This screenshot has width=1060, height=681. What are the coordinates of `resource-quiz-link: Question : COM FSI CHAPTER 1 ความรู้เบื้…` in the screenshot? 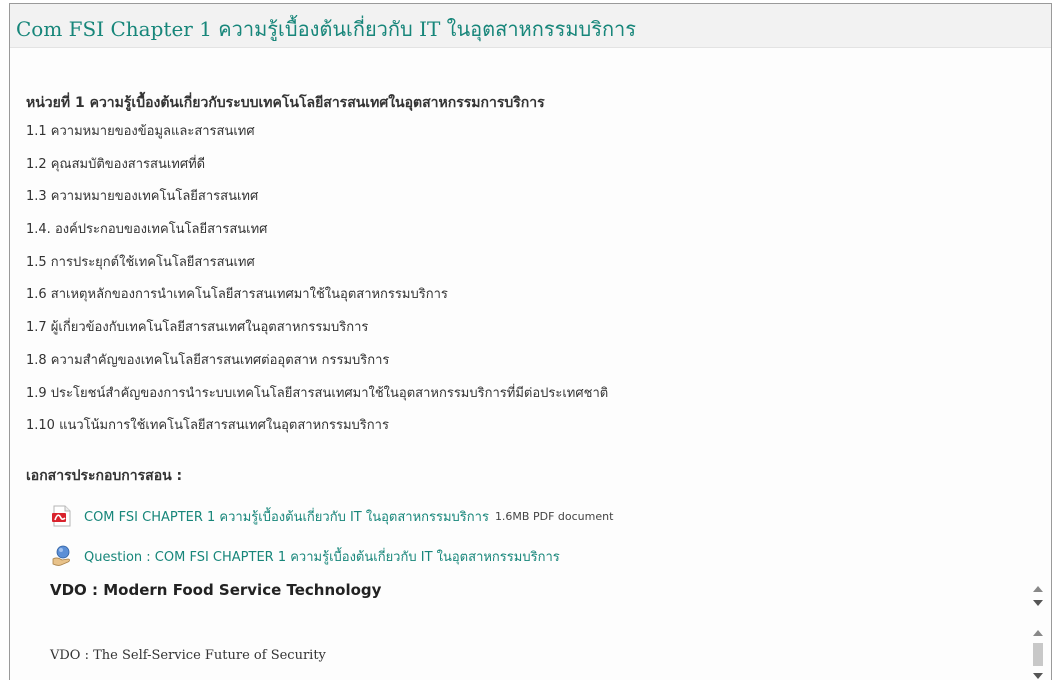 It's located at (322, 556).